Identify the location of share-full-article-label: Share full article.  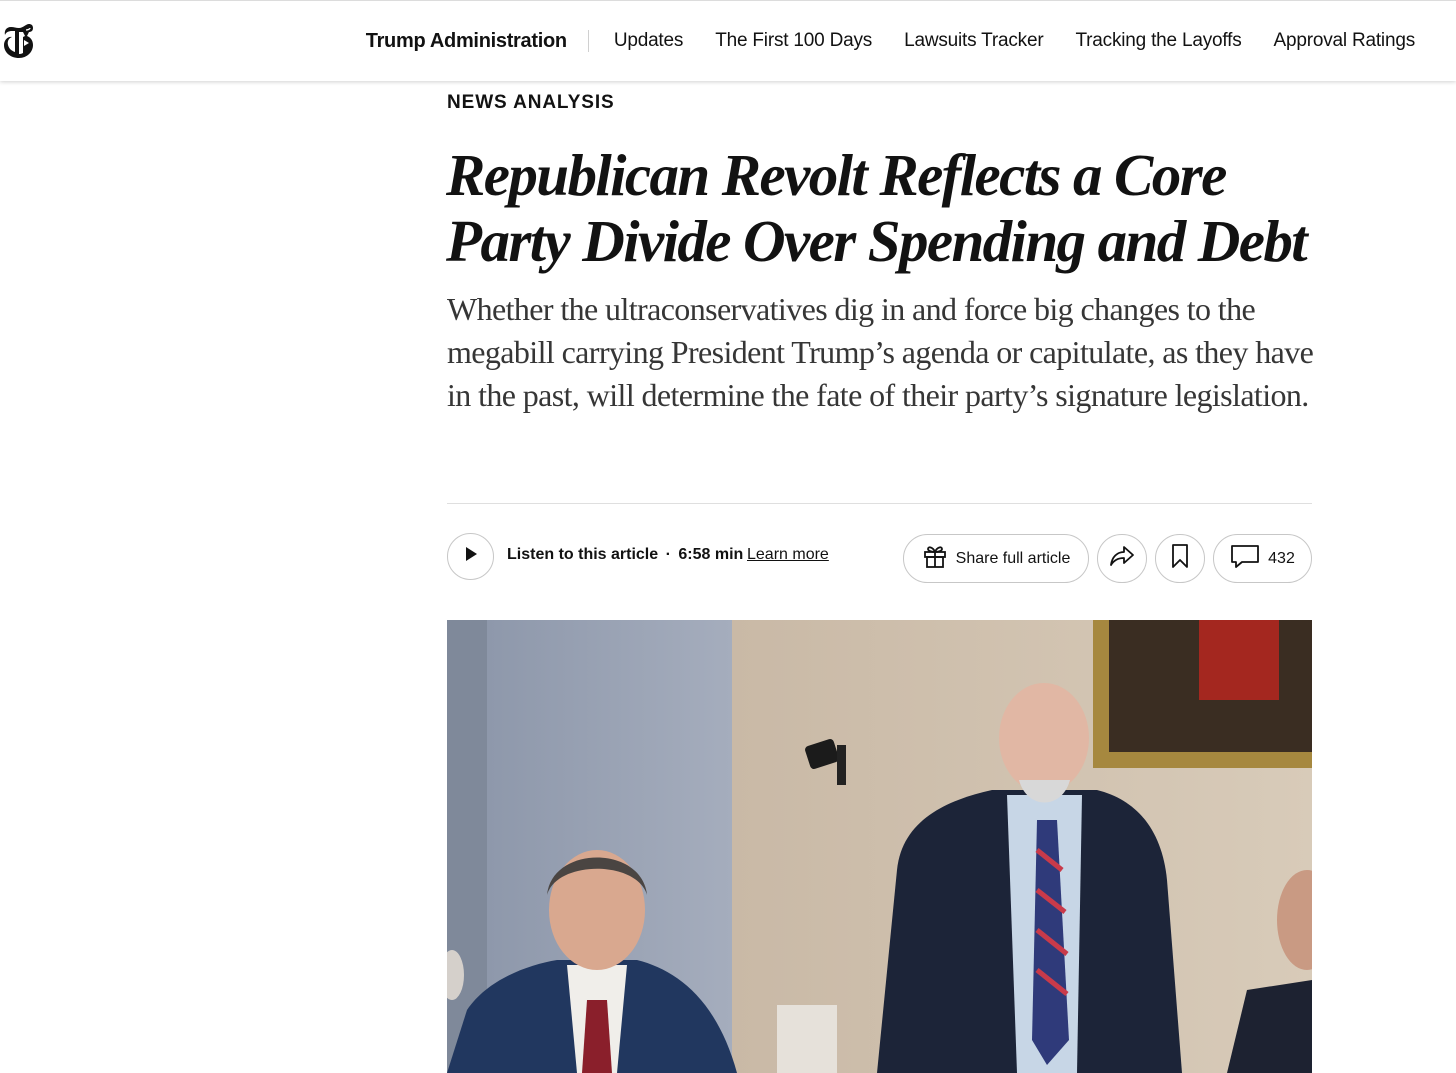
(1013, 558).